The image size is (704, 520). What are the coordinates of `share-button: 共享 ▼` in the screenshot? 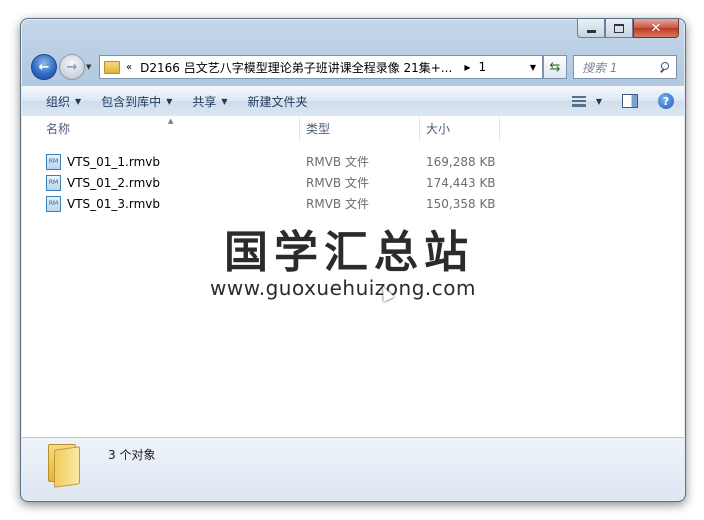 It's located at (209, 101).